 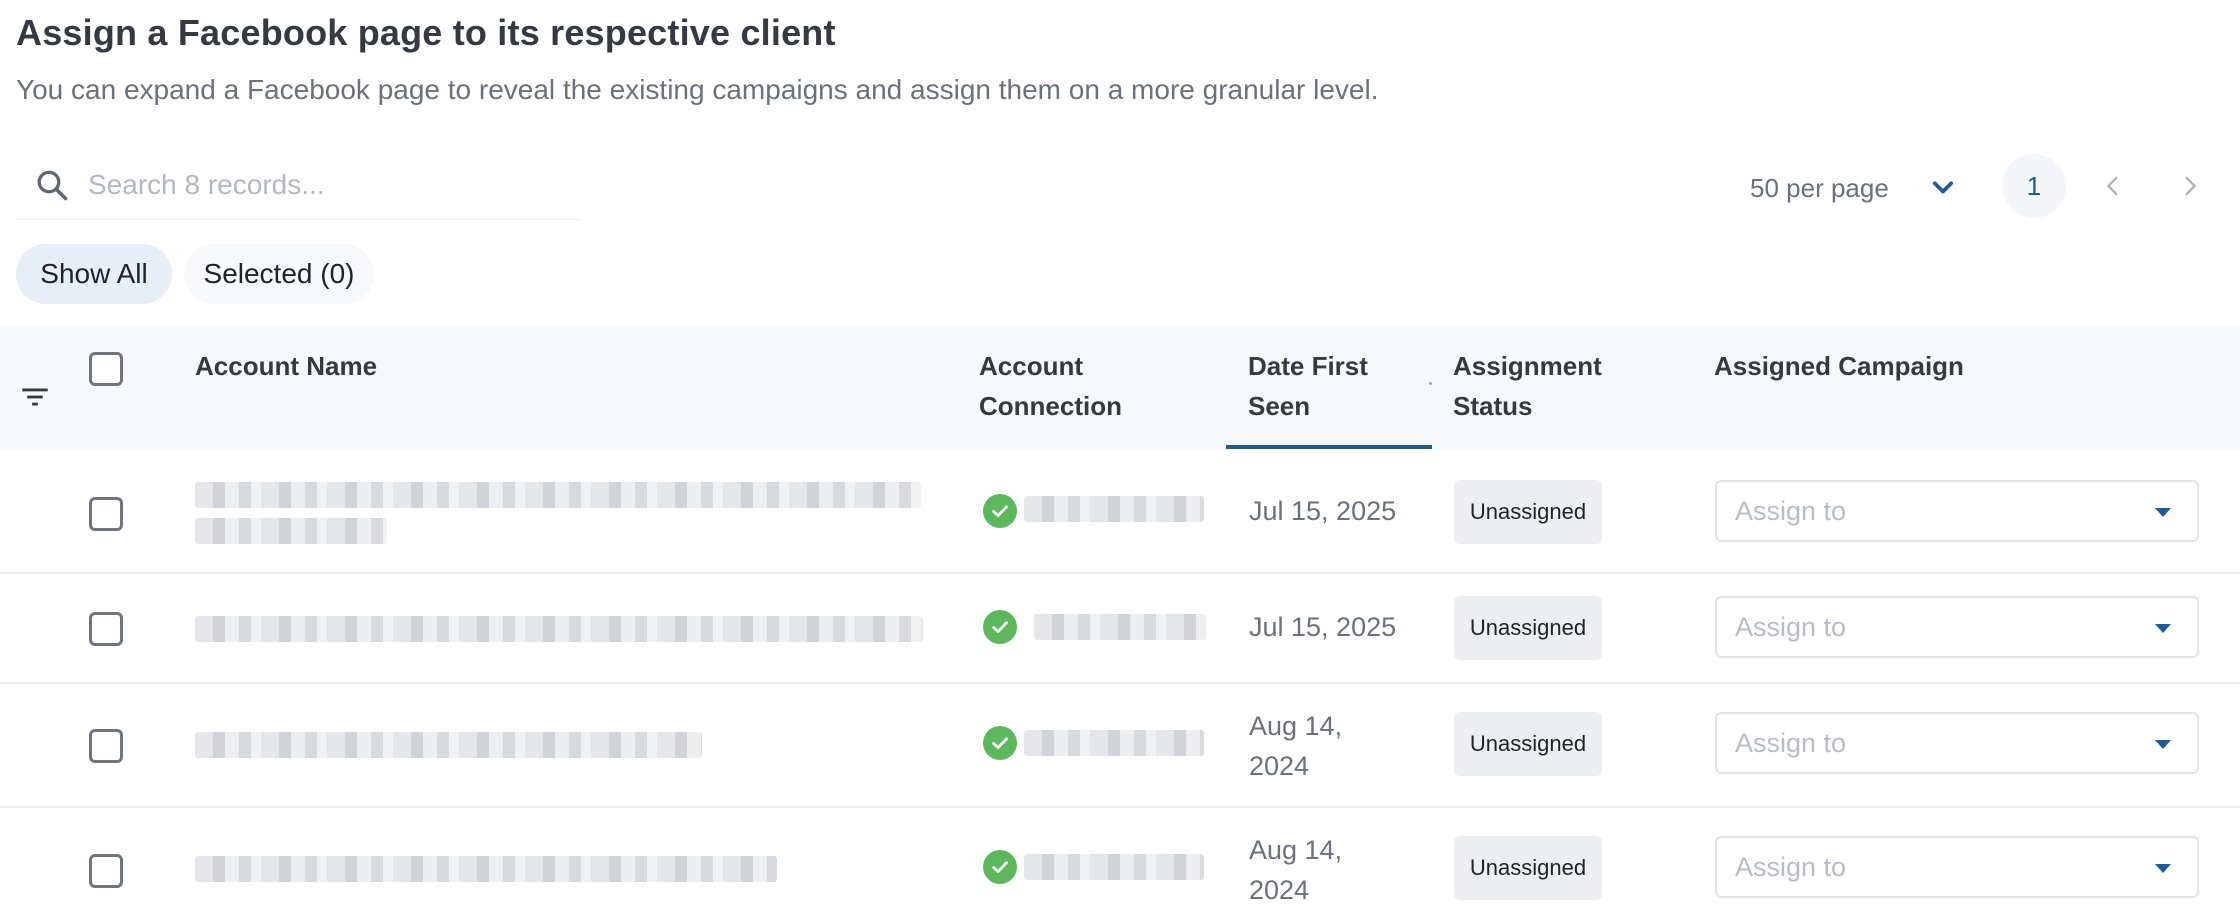 I want to click on show-all-filter: Show All, so click(x=94, y=274).